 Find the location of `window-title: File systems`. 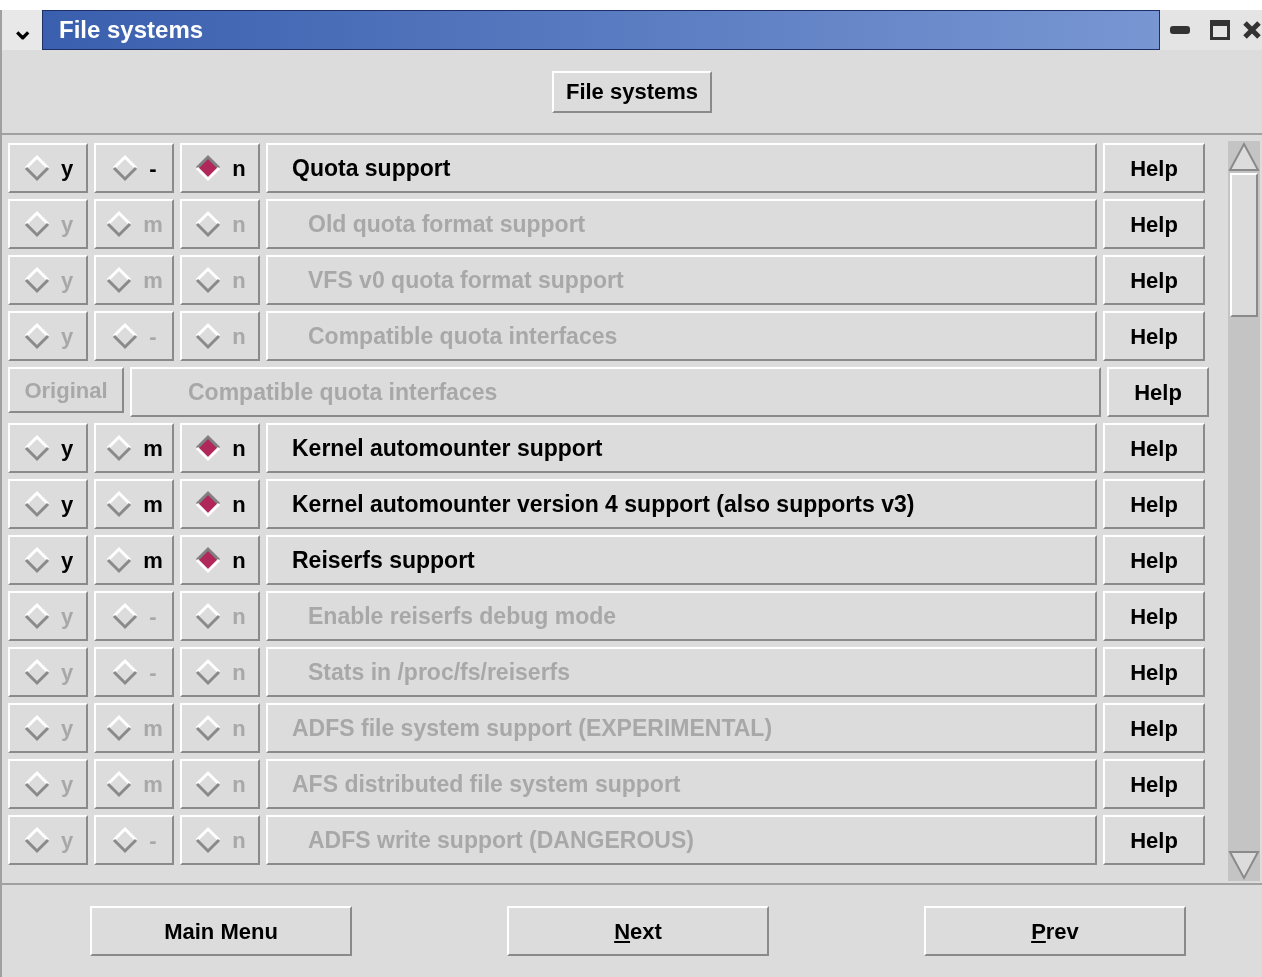

window-title: File systems is located at coordinates (131, 30).